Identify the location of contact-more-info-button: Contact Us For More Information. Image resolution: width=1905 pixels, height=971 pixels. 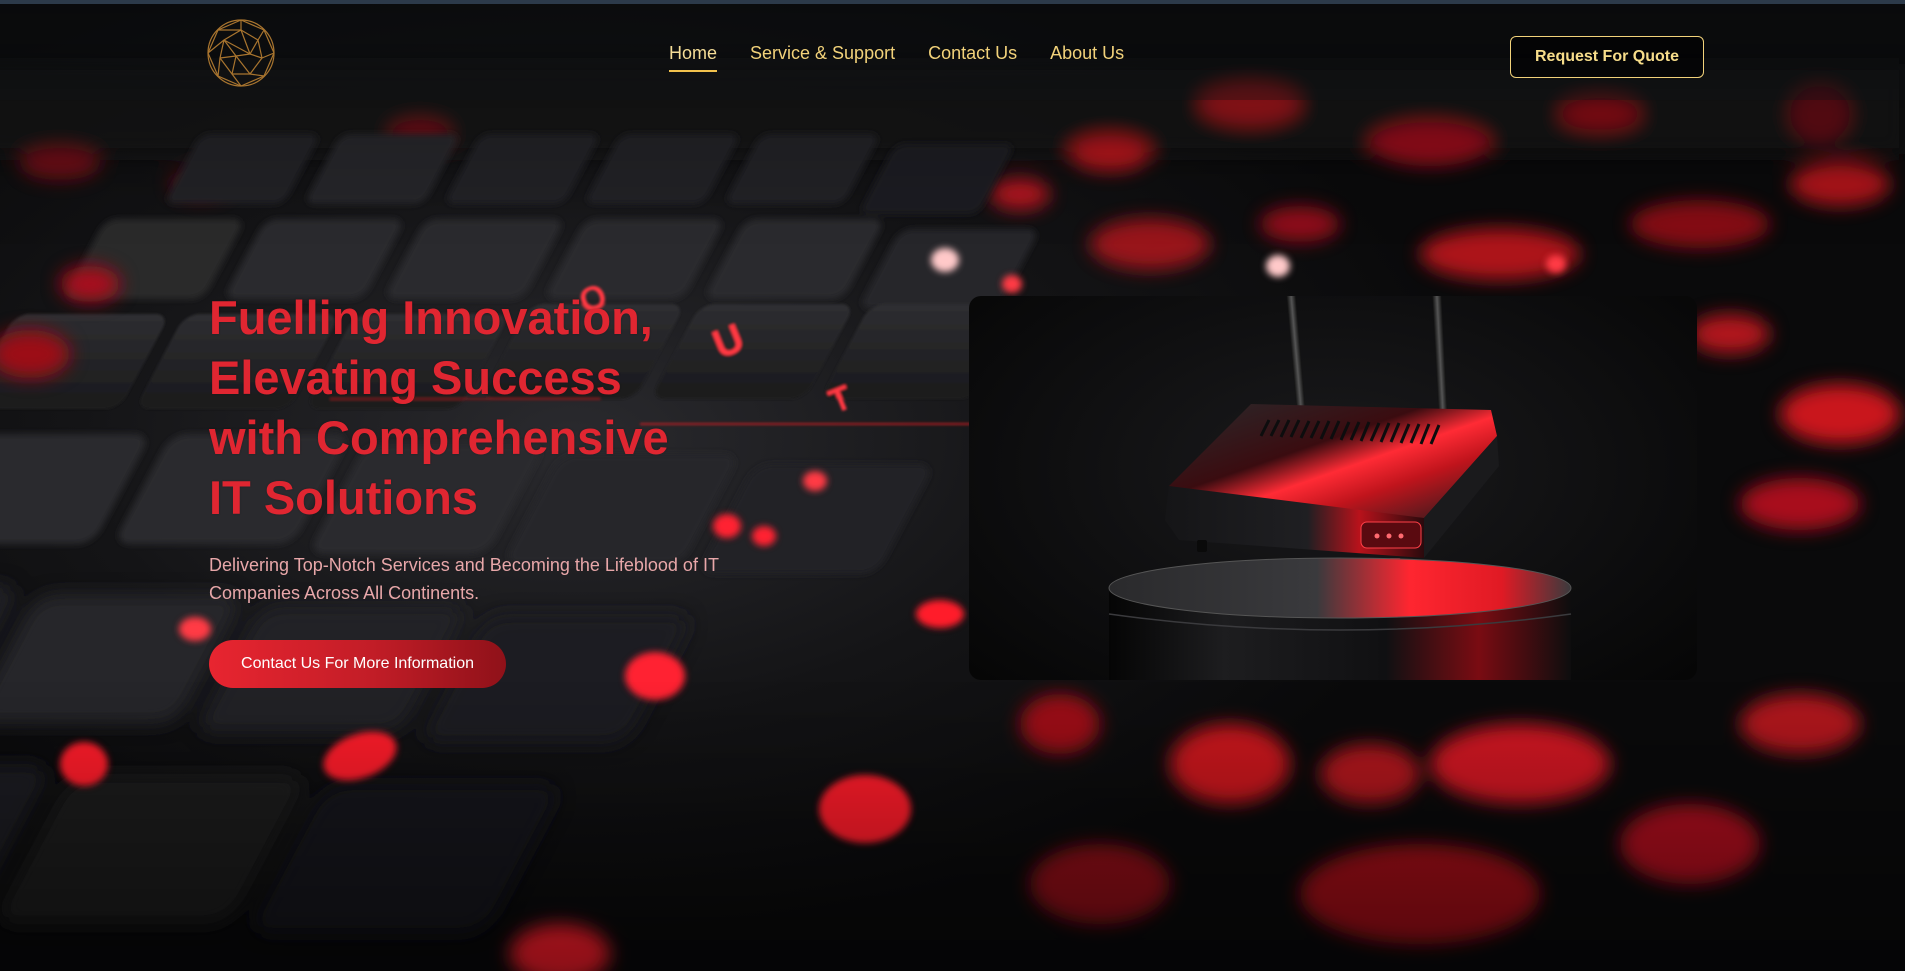
(357, 664).